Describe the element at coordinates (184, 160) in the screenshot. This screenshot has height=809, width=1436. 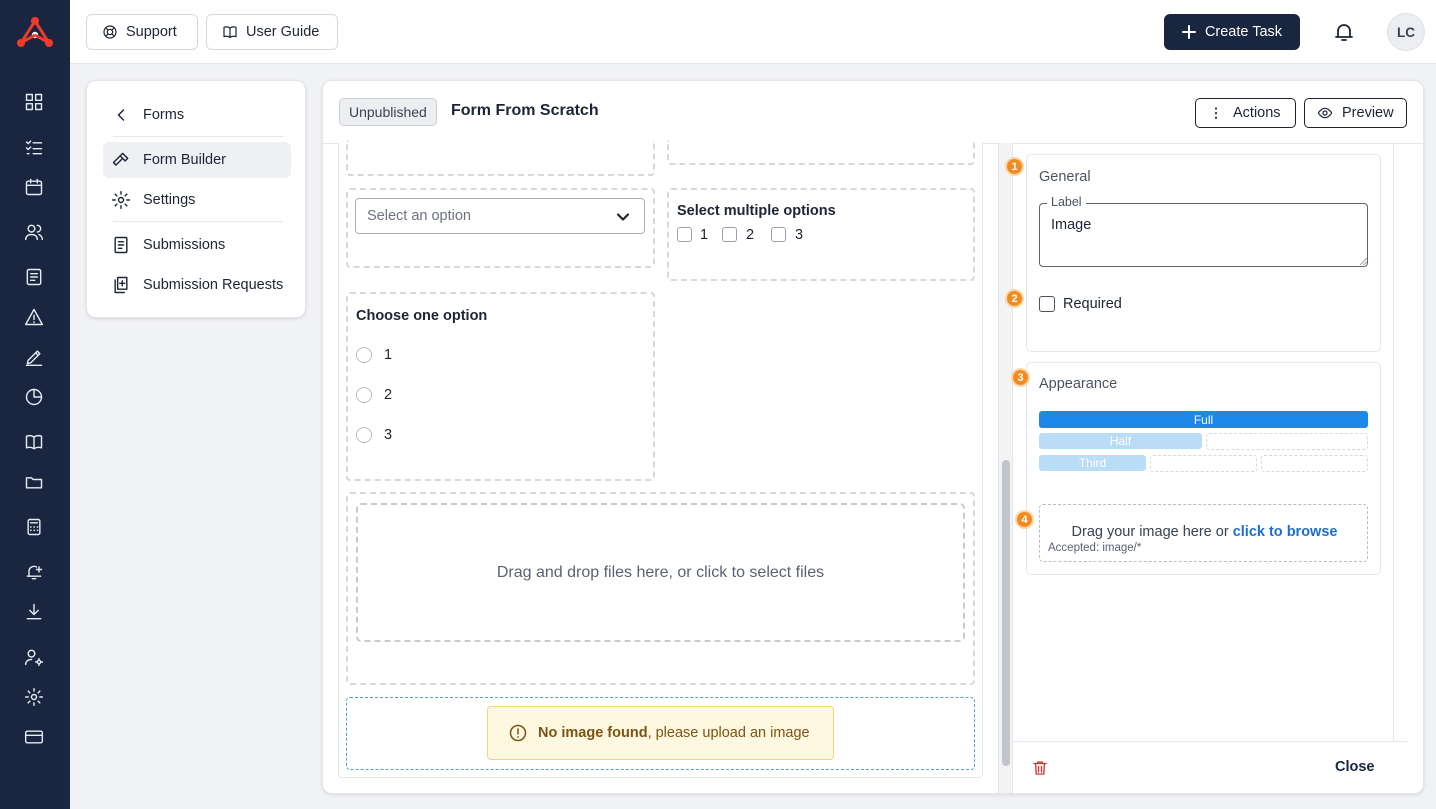
I see `nav-label: Form Builder` at that location.